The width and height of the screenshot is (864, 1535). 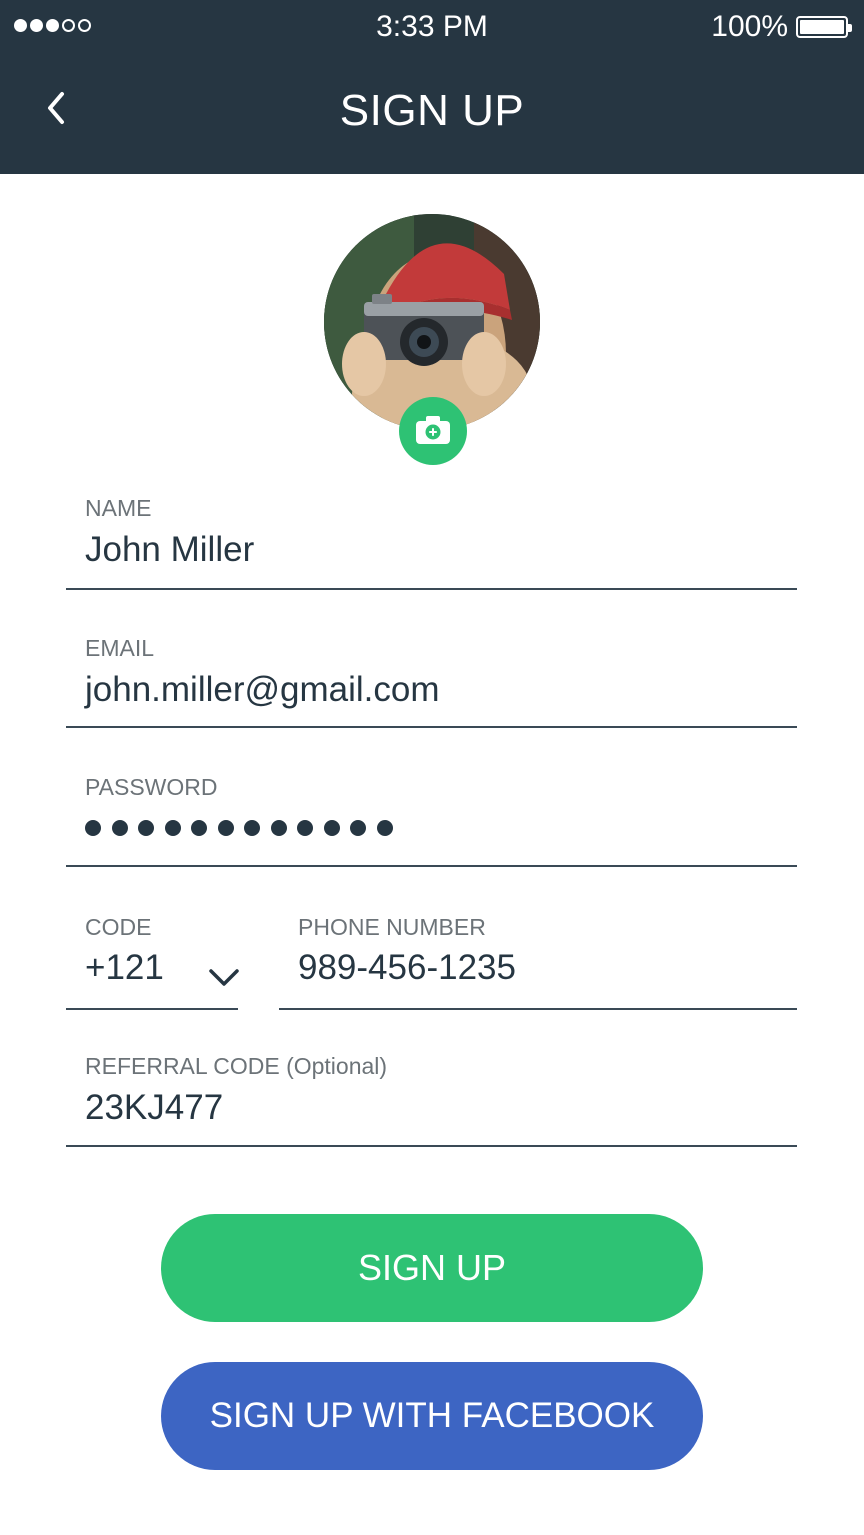 What do you see at coordinates (431, 818) in the screenshot?
I see `password-field: PASSWORD` at bounding box center [431, 818].